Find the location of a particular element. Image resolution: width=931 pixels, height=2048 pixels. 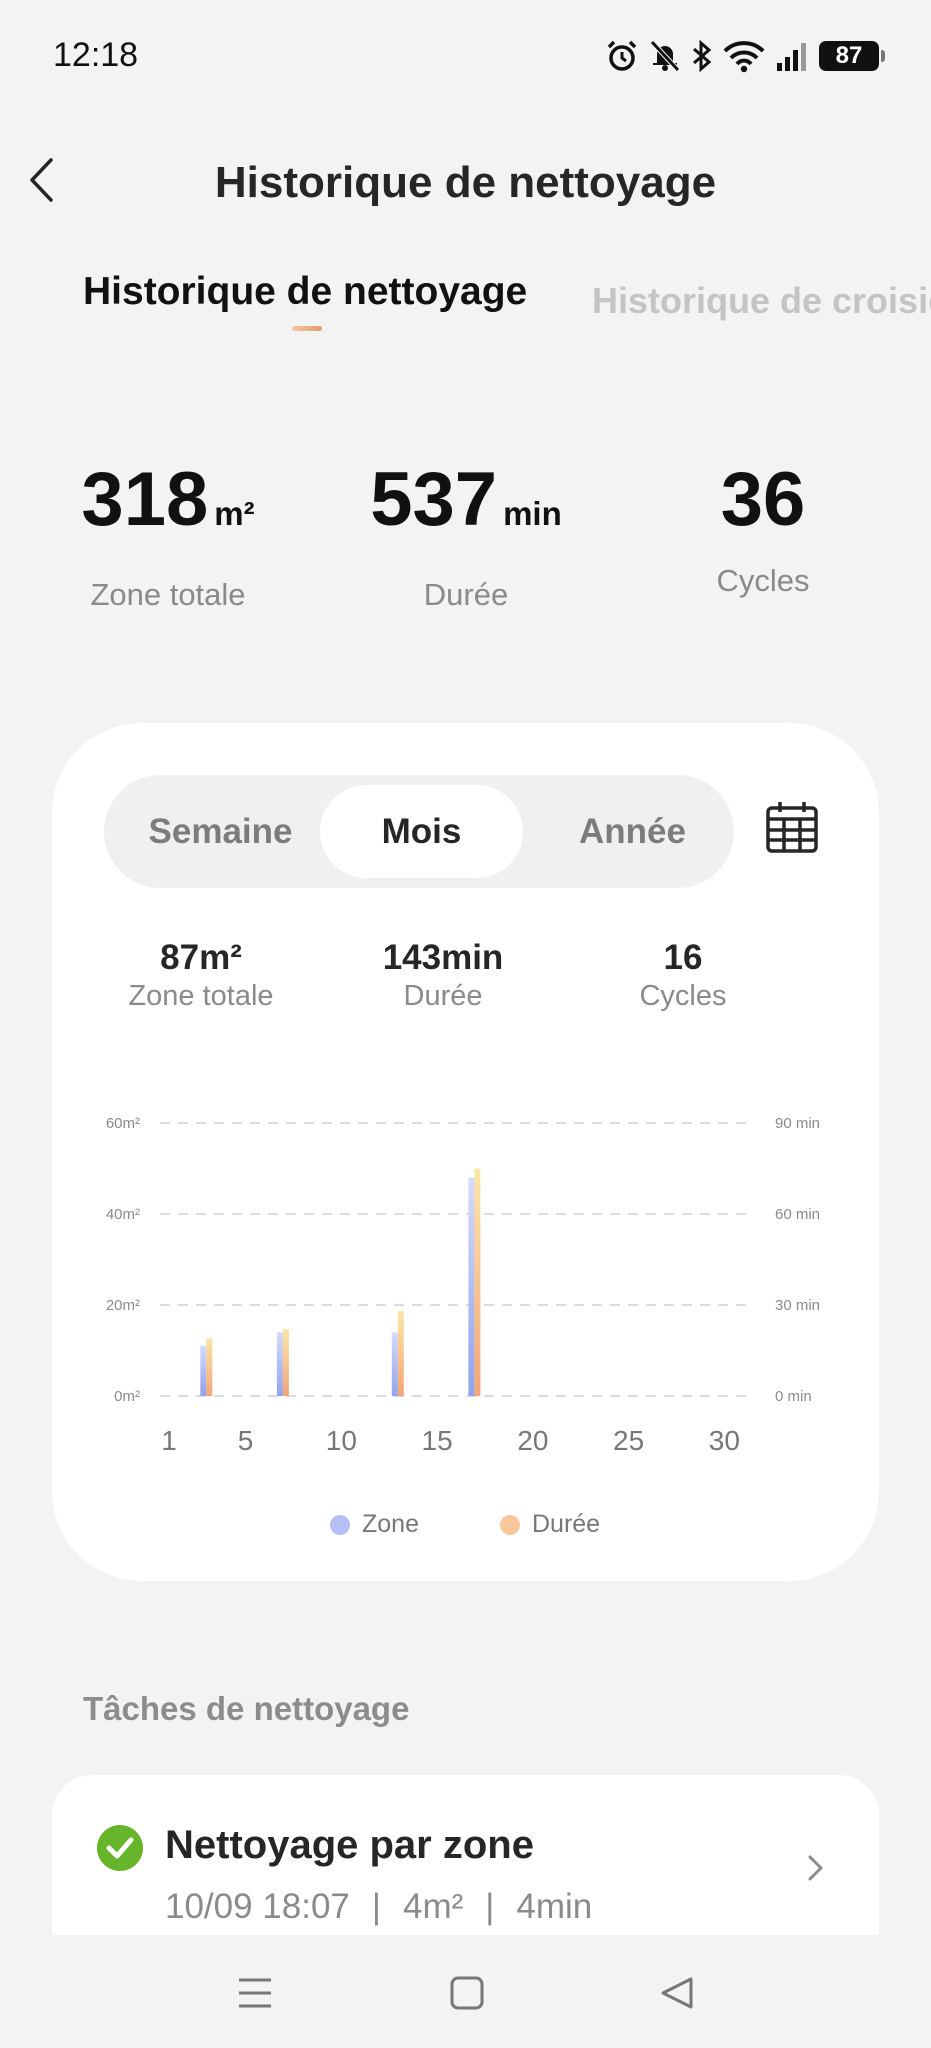

back-icon is located at coordinates (677, 1993).